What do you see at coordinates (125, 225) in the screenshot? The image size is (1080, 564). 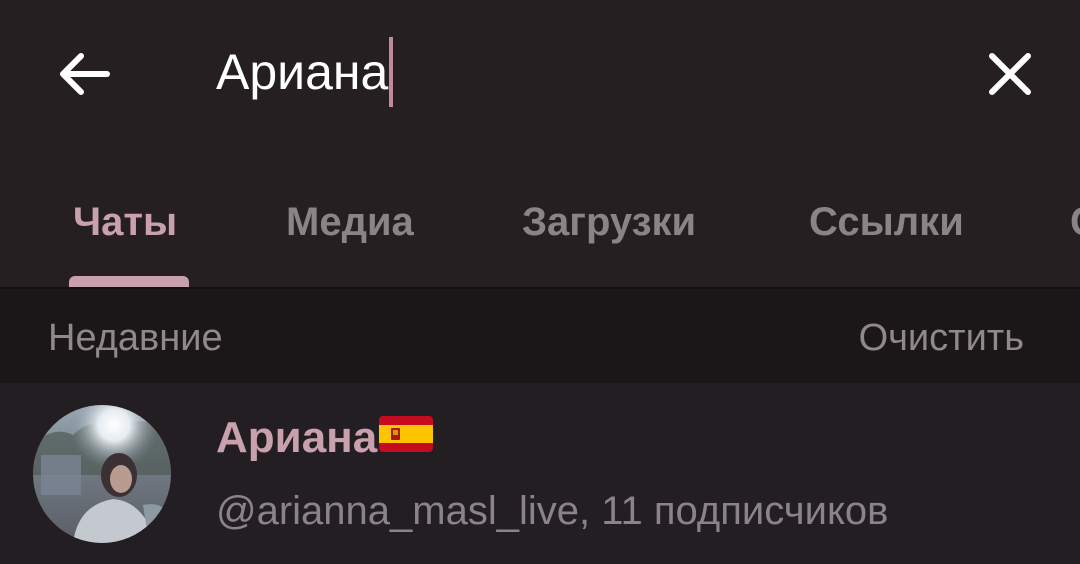 I see `tab-chats: Чаты` at bounding box center [125, 225].